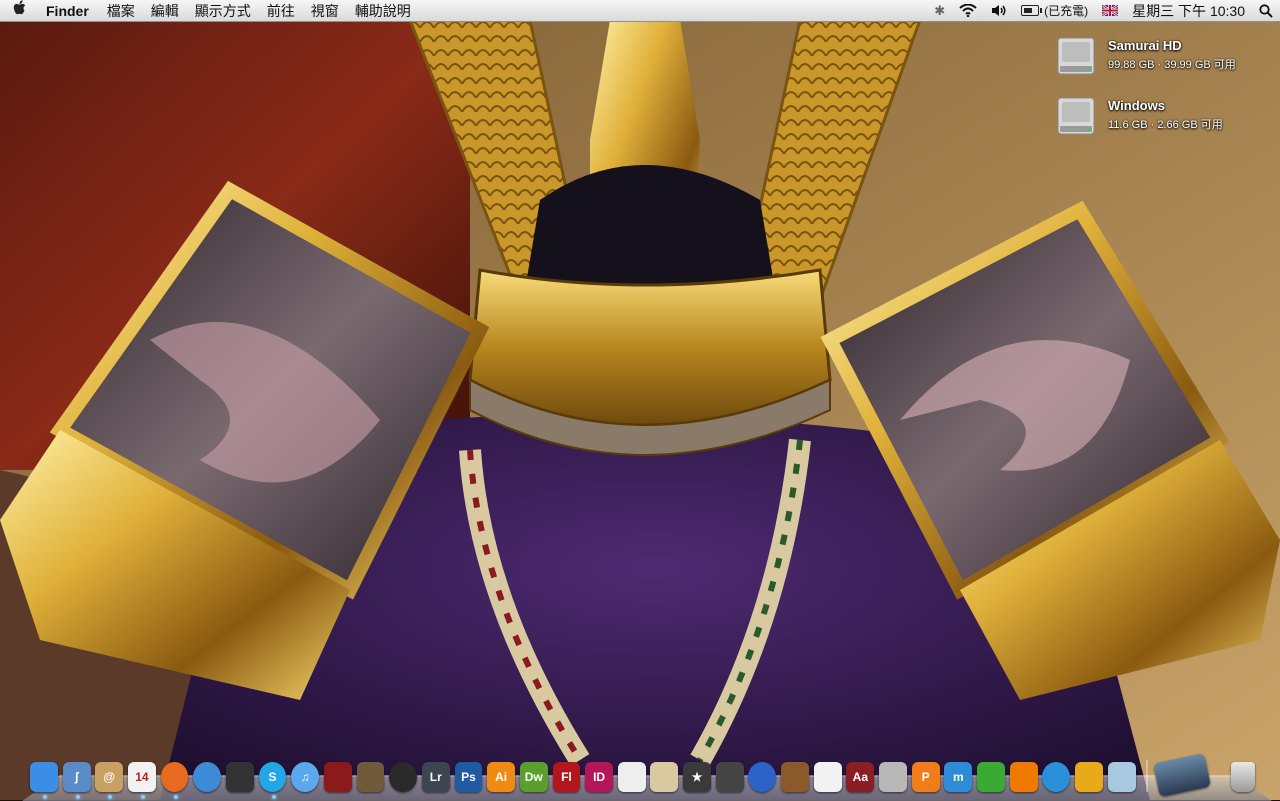 The image size is (1280, 801). What do you see at coordinates (272, 777) in the screenshot?
I see `dock-icon-glyph: S` at bounding box center [272, 777].